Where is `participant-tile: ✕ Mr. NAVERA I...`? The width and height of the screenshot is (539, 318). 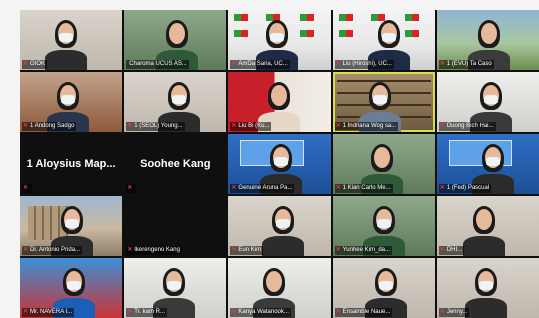
participant-tile: ✕ Mr. NAVERA I... is located at coordinates (71, 288).